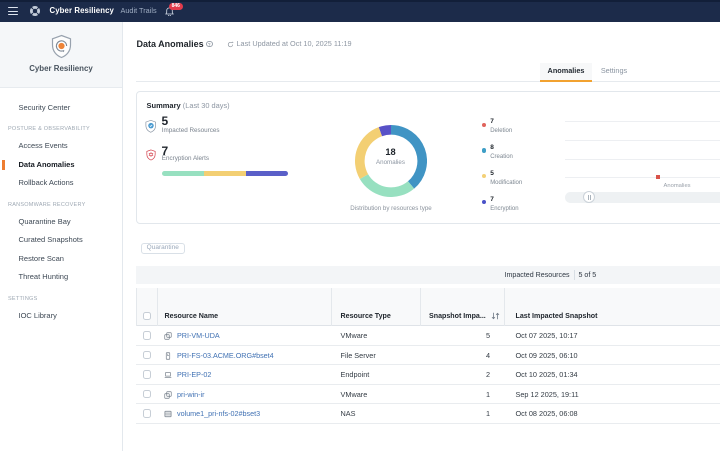 The width and height of the screenshot is (720, 451). Describe the element at coordinates (61, 165) in the screenshot. I see `sidebar-item-data-anomalies: Data Anomalies` at that location.